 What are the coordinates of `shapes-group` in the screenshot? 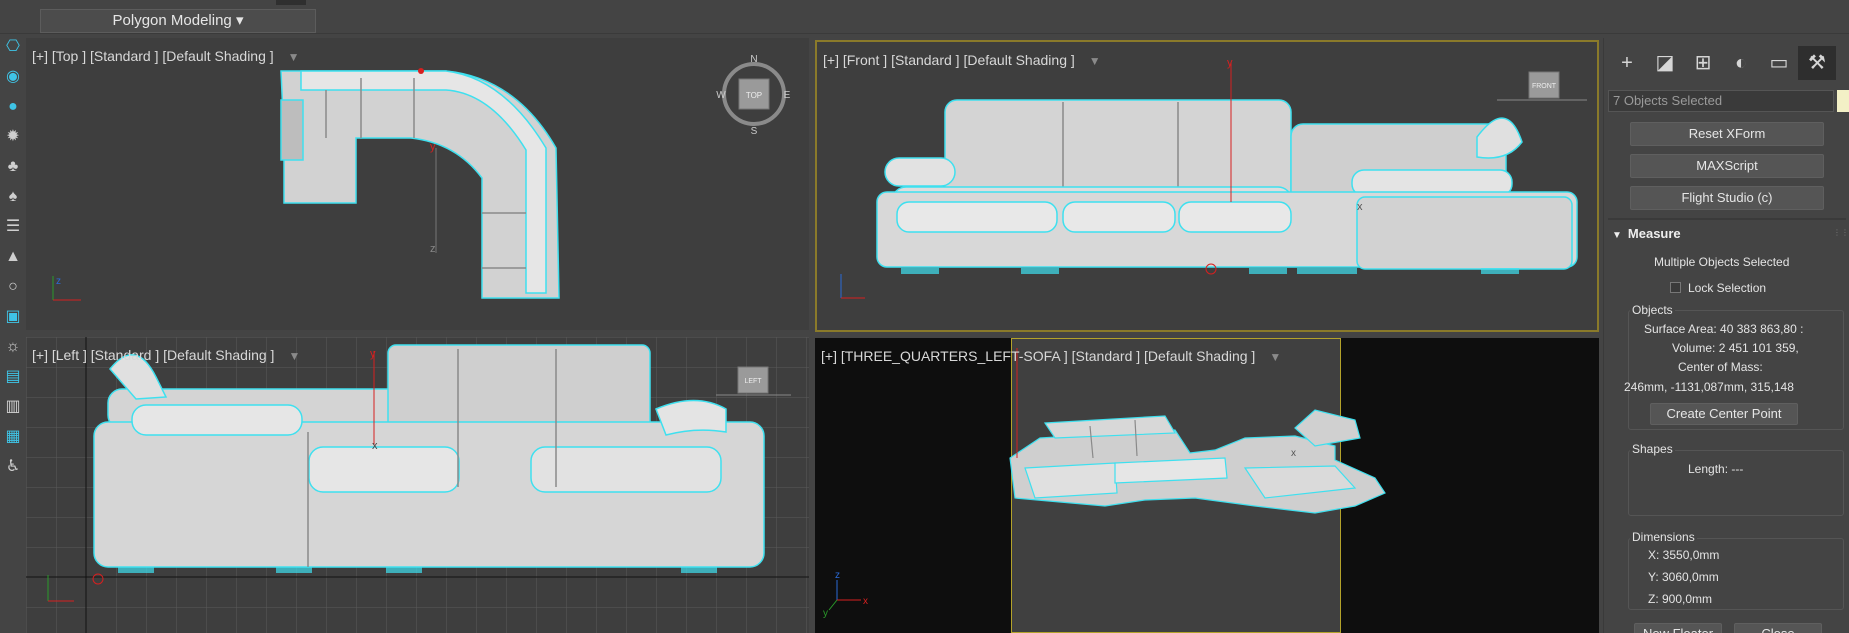 It's located at (1736, 483).